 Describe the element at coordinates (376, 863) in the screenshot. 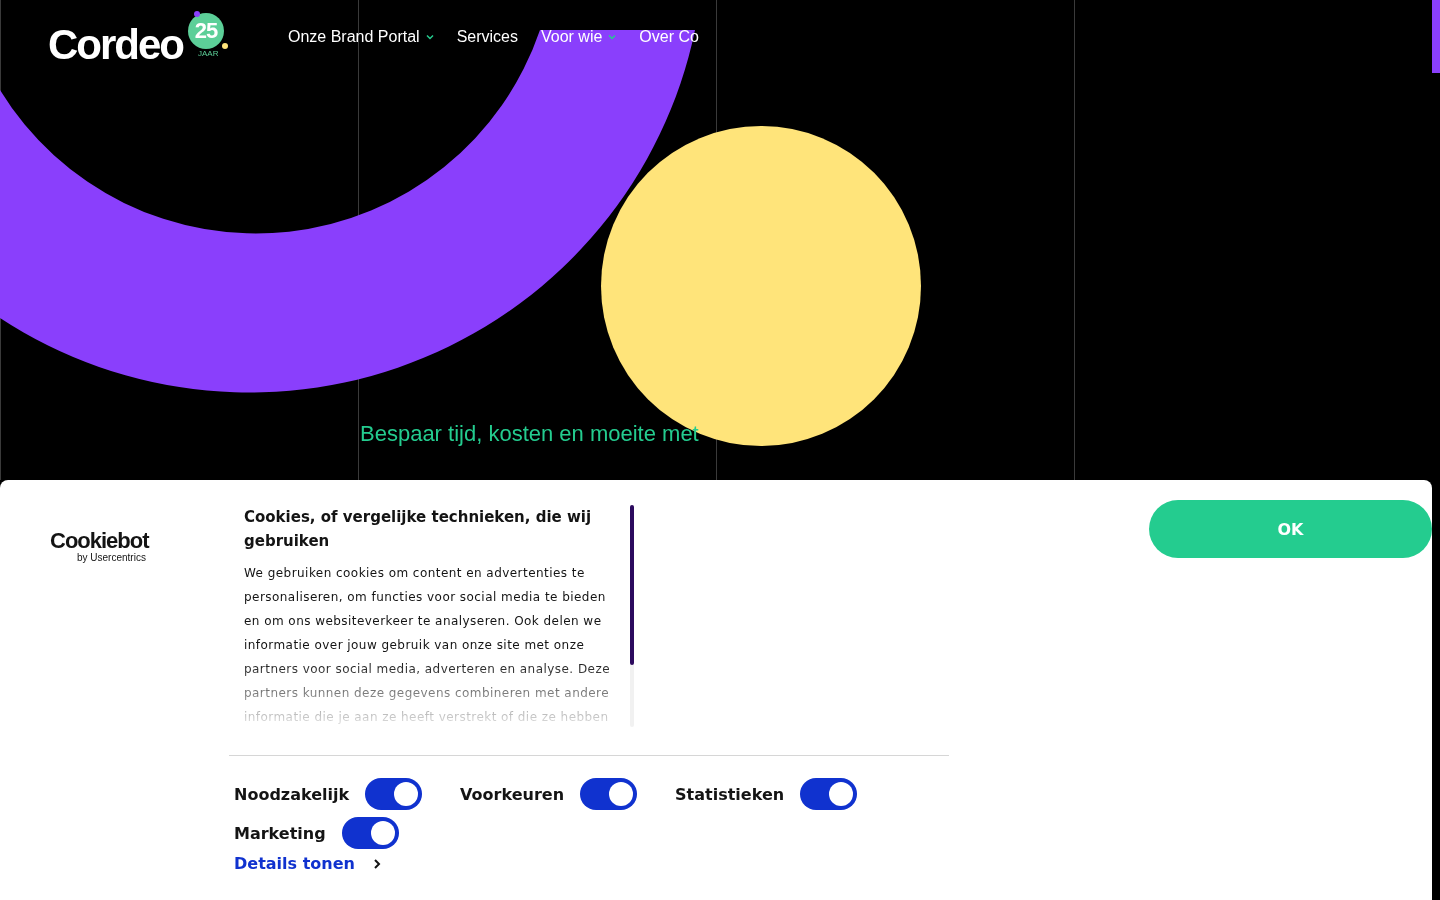

I see `chevron-right-icon` at that location.